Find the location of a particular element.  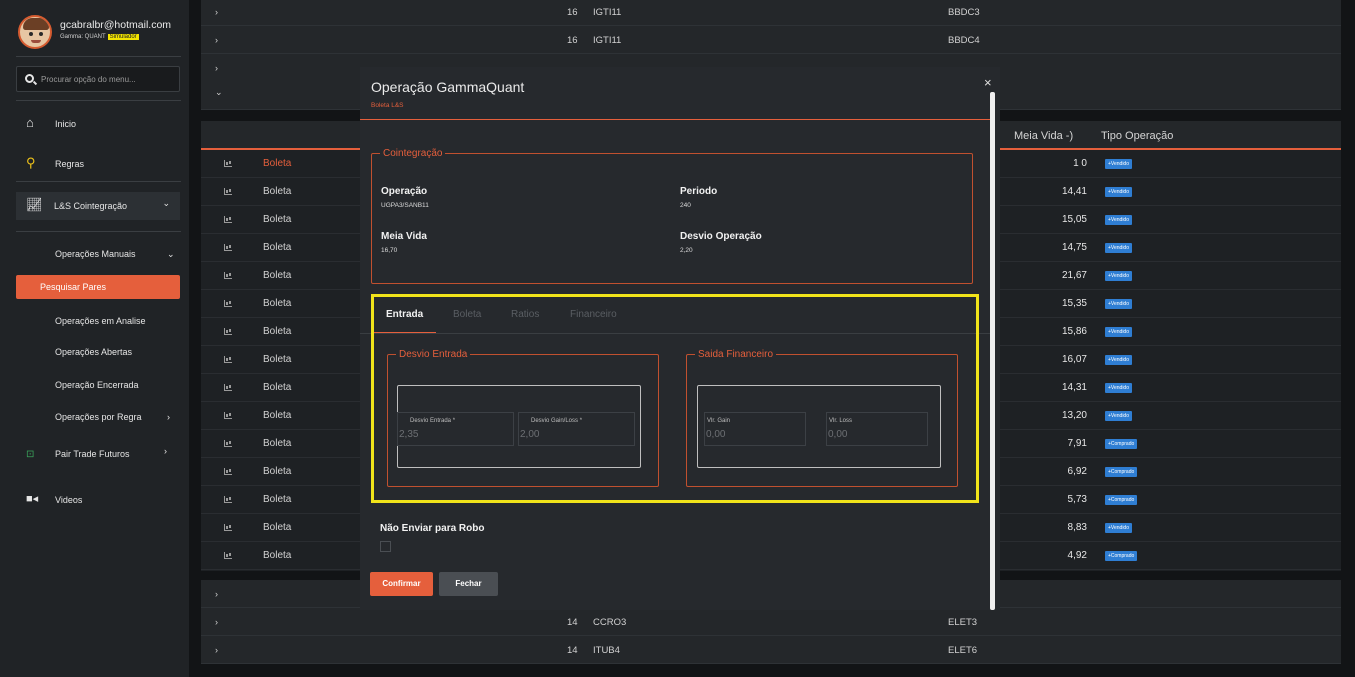

bg-row: › 14 CCRO3 ELET3 is located at coordinates (771, 622).